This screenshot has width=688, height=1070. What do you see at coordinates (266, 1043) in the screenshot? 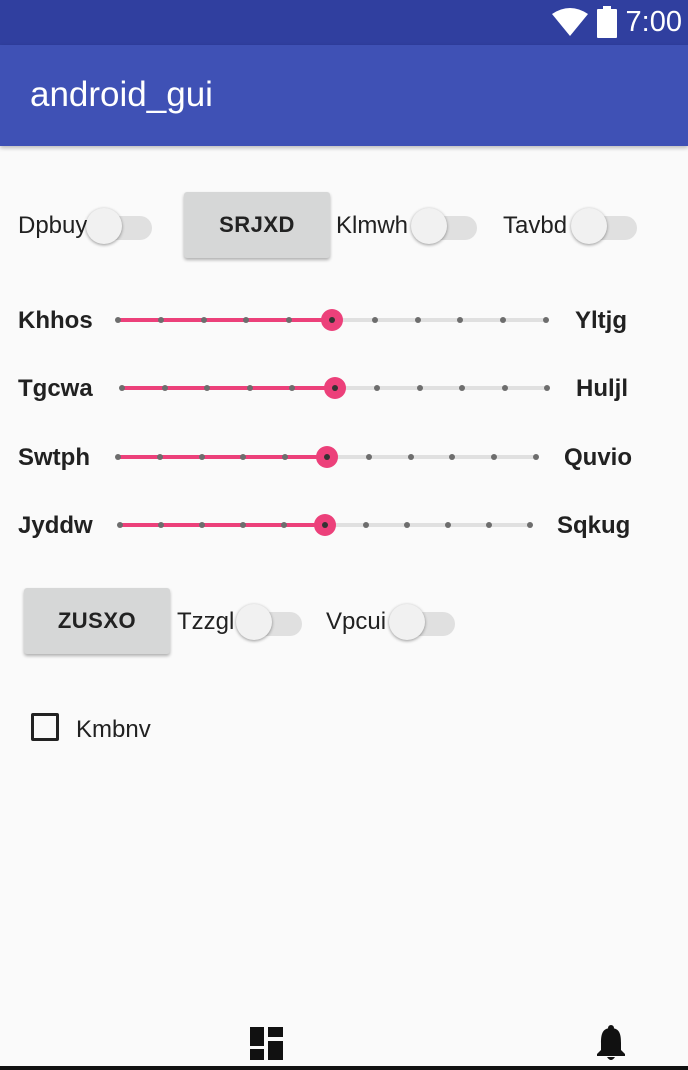
I see `dashboard-icon` at bounding box center [266, 1043].